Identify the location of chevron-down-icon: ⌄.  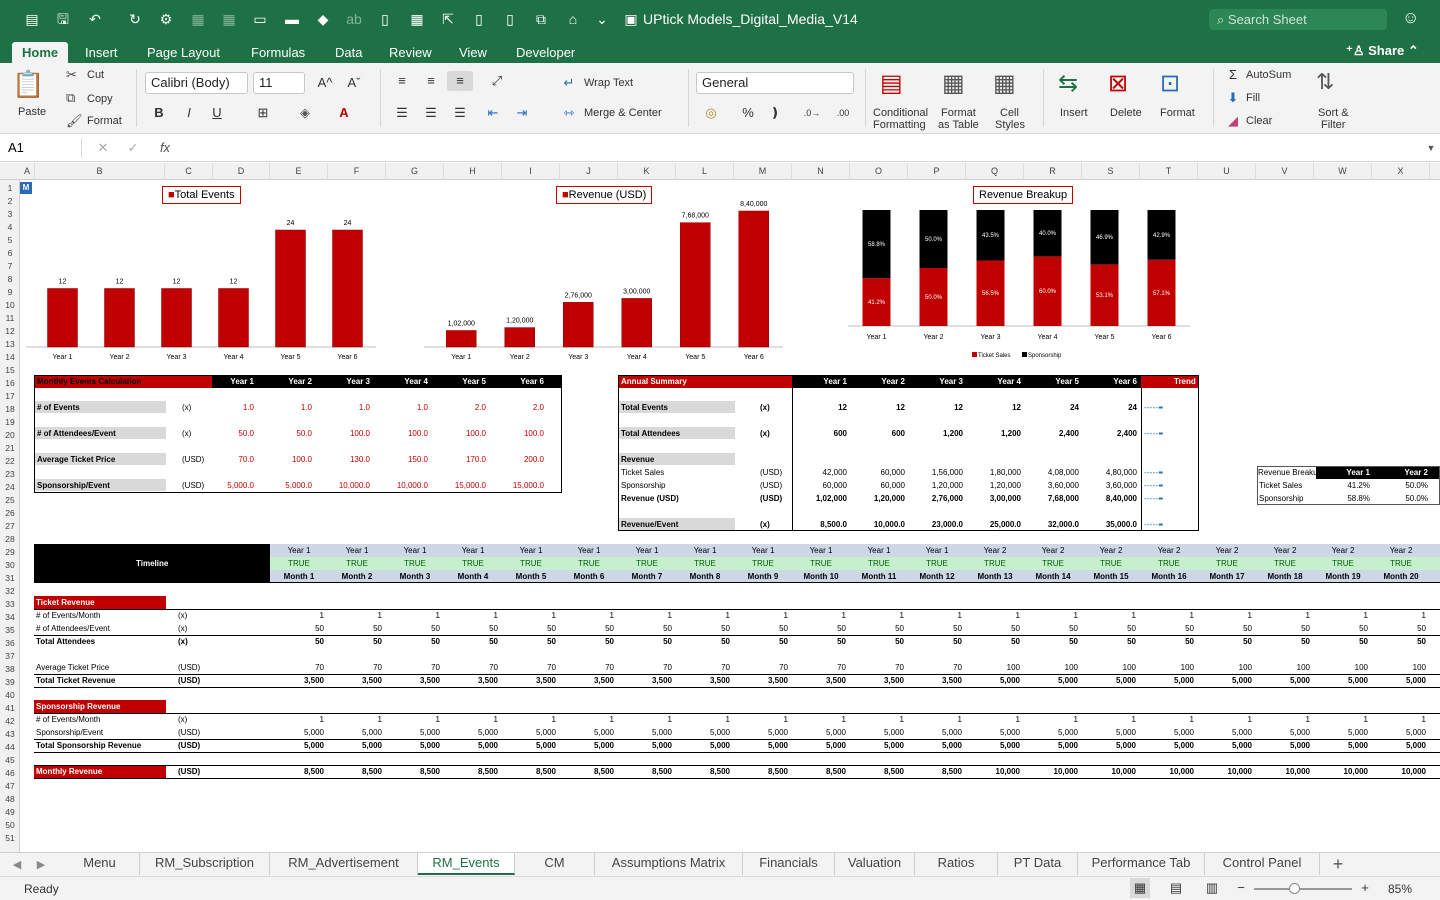
(602, 19).